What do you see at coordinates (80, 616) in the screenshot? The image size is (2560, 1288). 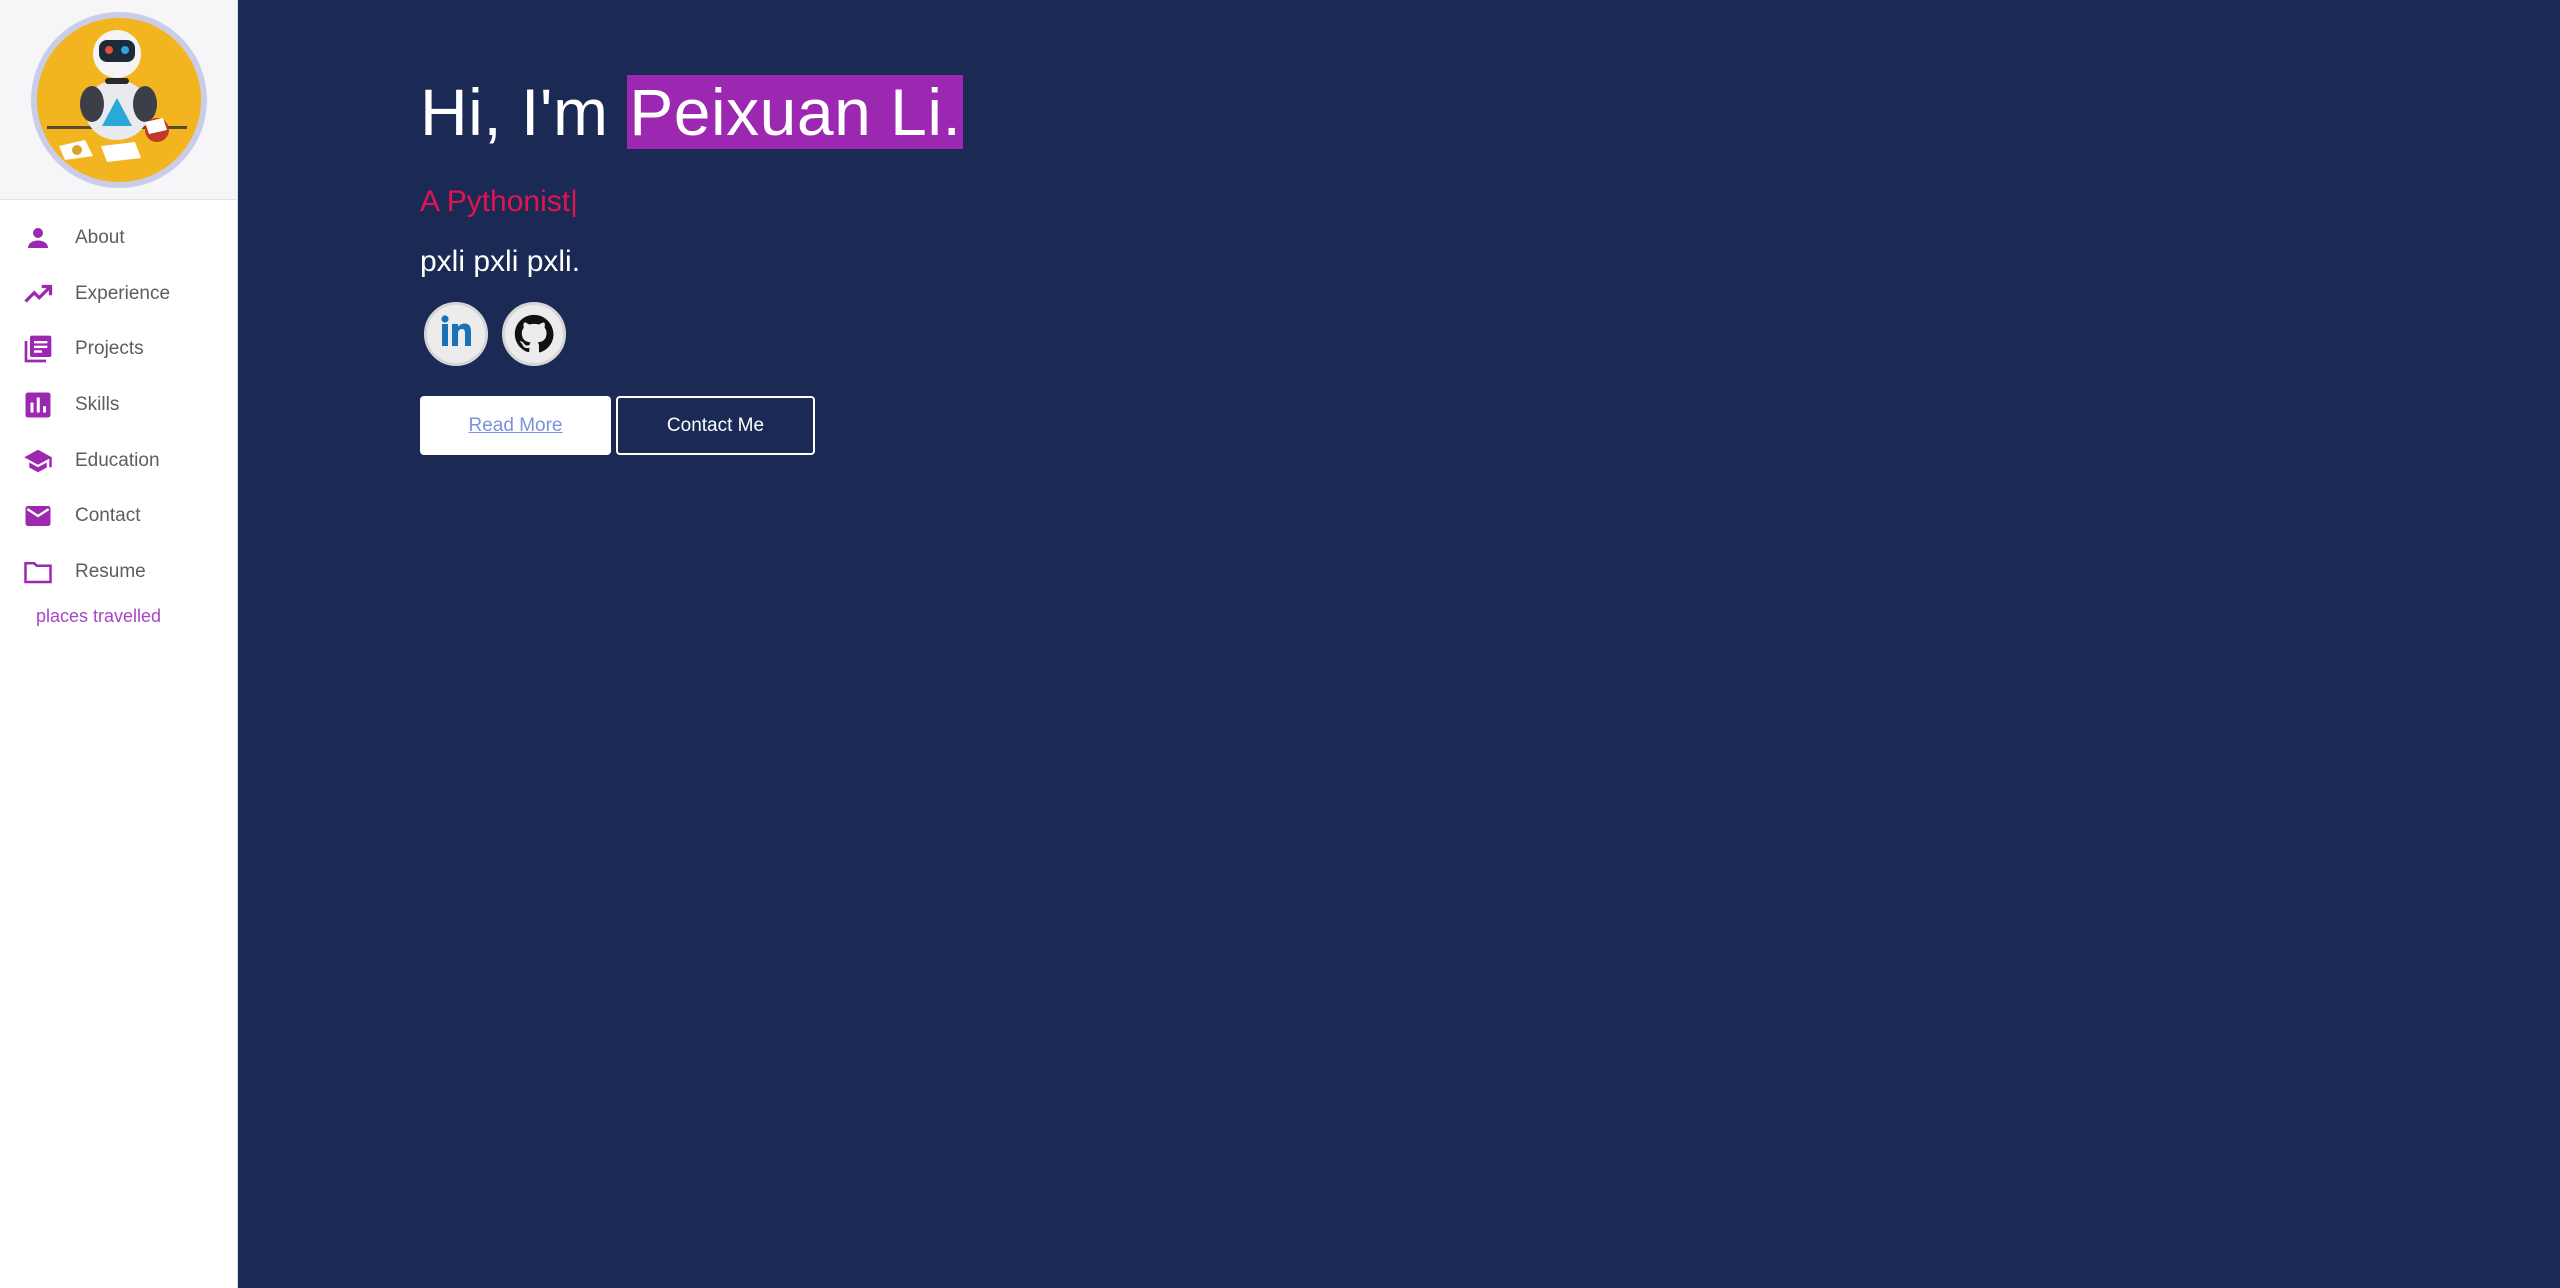 I see `places-travelled-link: places travelled` at bounding box center [80, 616].